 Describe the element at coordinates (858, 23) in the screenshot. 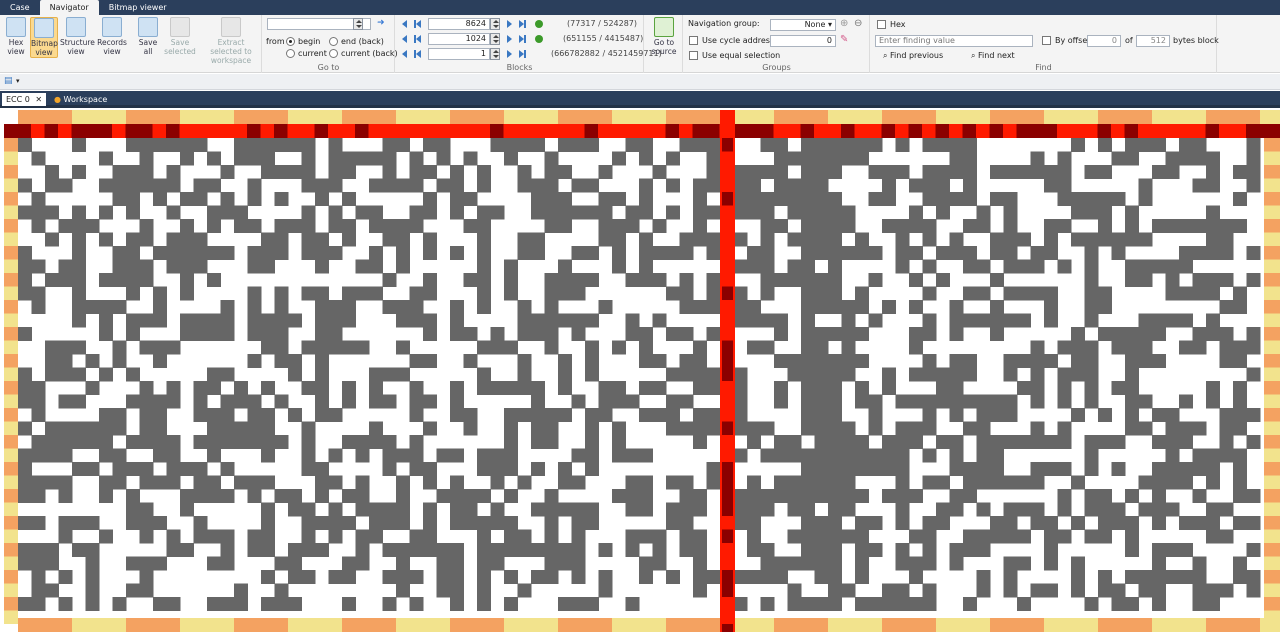

I see `remove-group-icon: ⊖` at that location.